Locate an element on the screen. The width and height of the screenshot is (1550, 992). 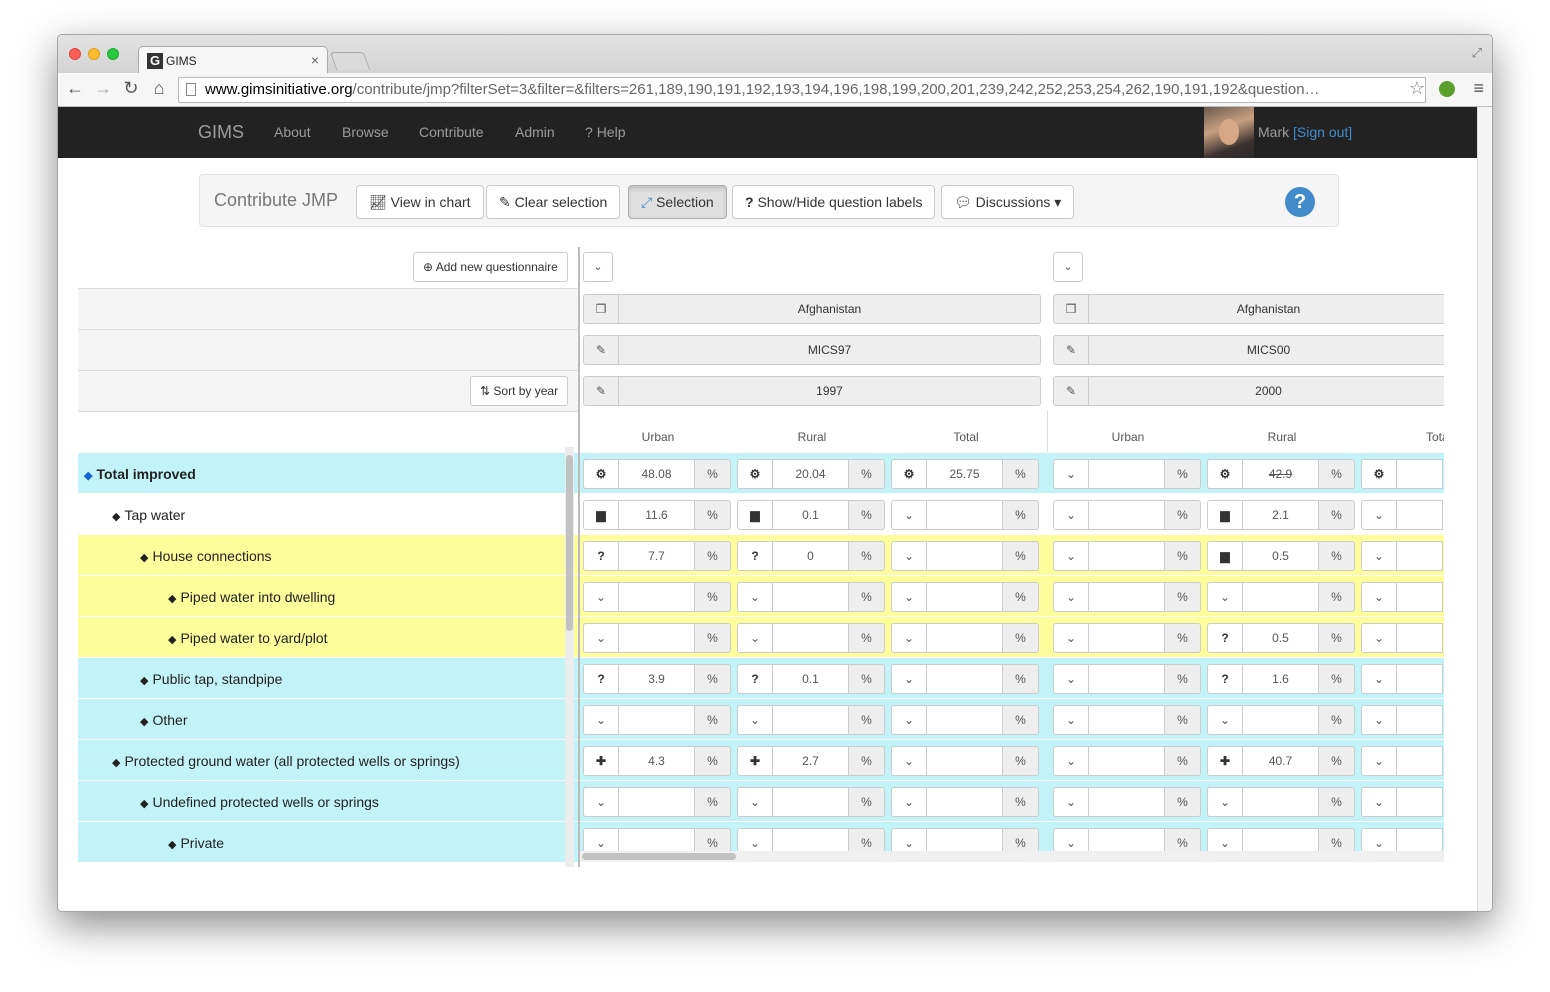
value-input: 0.5 is located at coordinates (1281, 556).